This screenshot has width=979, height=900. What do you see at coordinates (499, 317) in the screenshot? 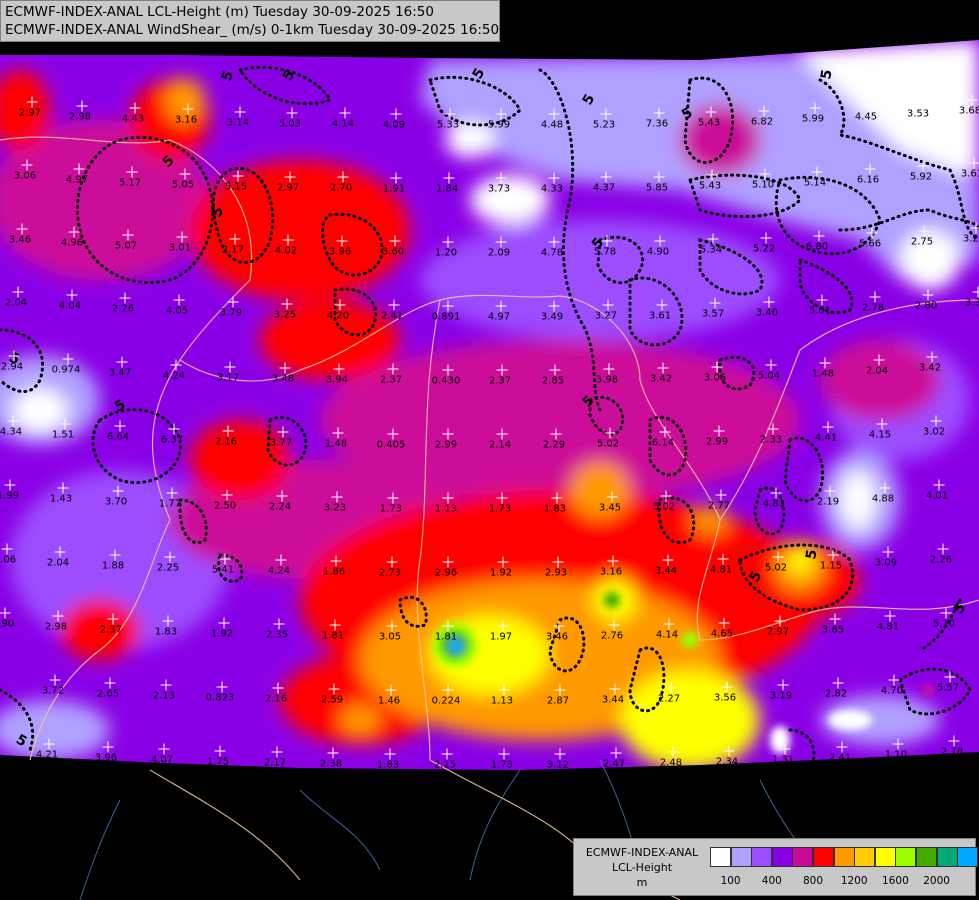
I see `wind-shear-value: 4.97` at bounding box center [499, 317].